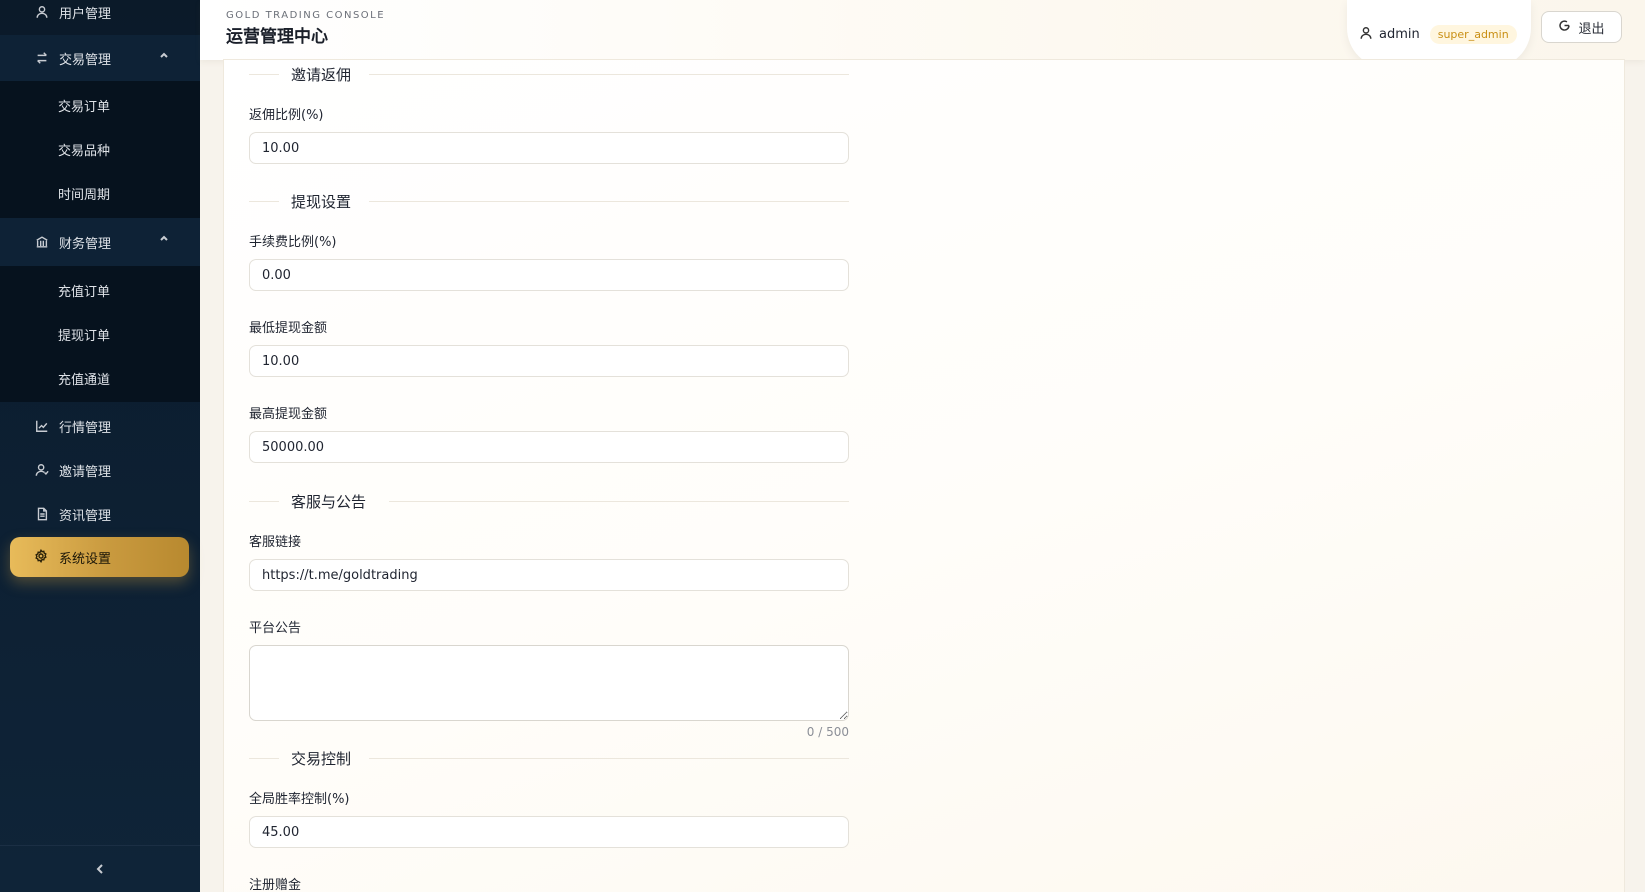  I want to click on role-badge: super_admin, so click(1473, 34).